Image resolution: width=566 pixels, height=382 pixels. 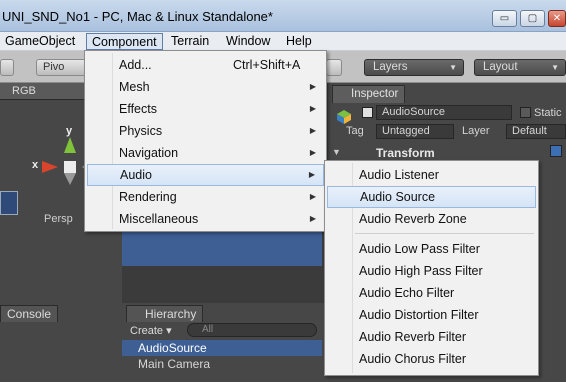 I want to click on menu-item-miscellaneous: Miscellaneous ▶, so click(x=205, y=219).